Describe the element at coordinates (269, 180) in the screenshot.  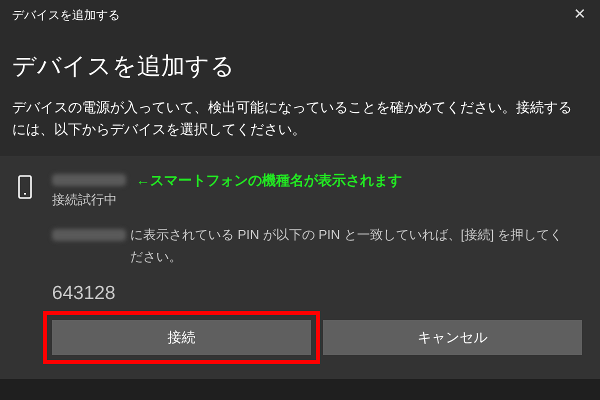
I see `annotation-text: ←スマートフォンの機種名が表示されます` at that location.